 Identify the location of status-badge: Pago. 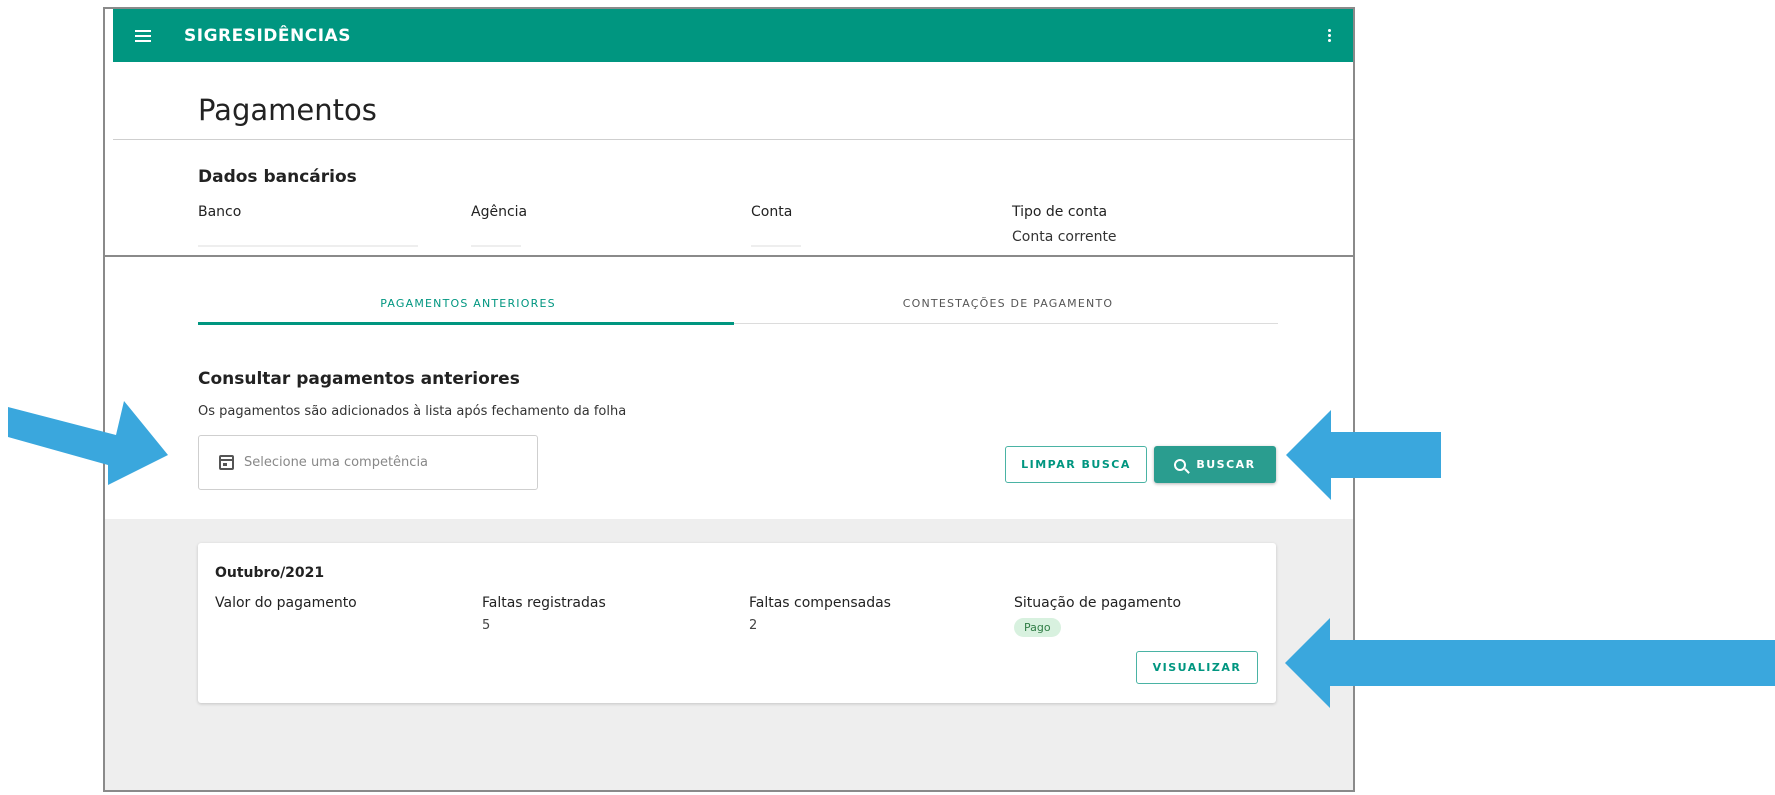
(1037, 627).